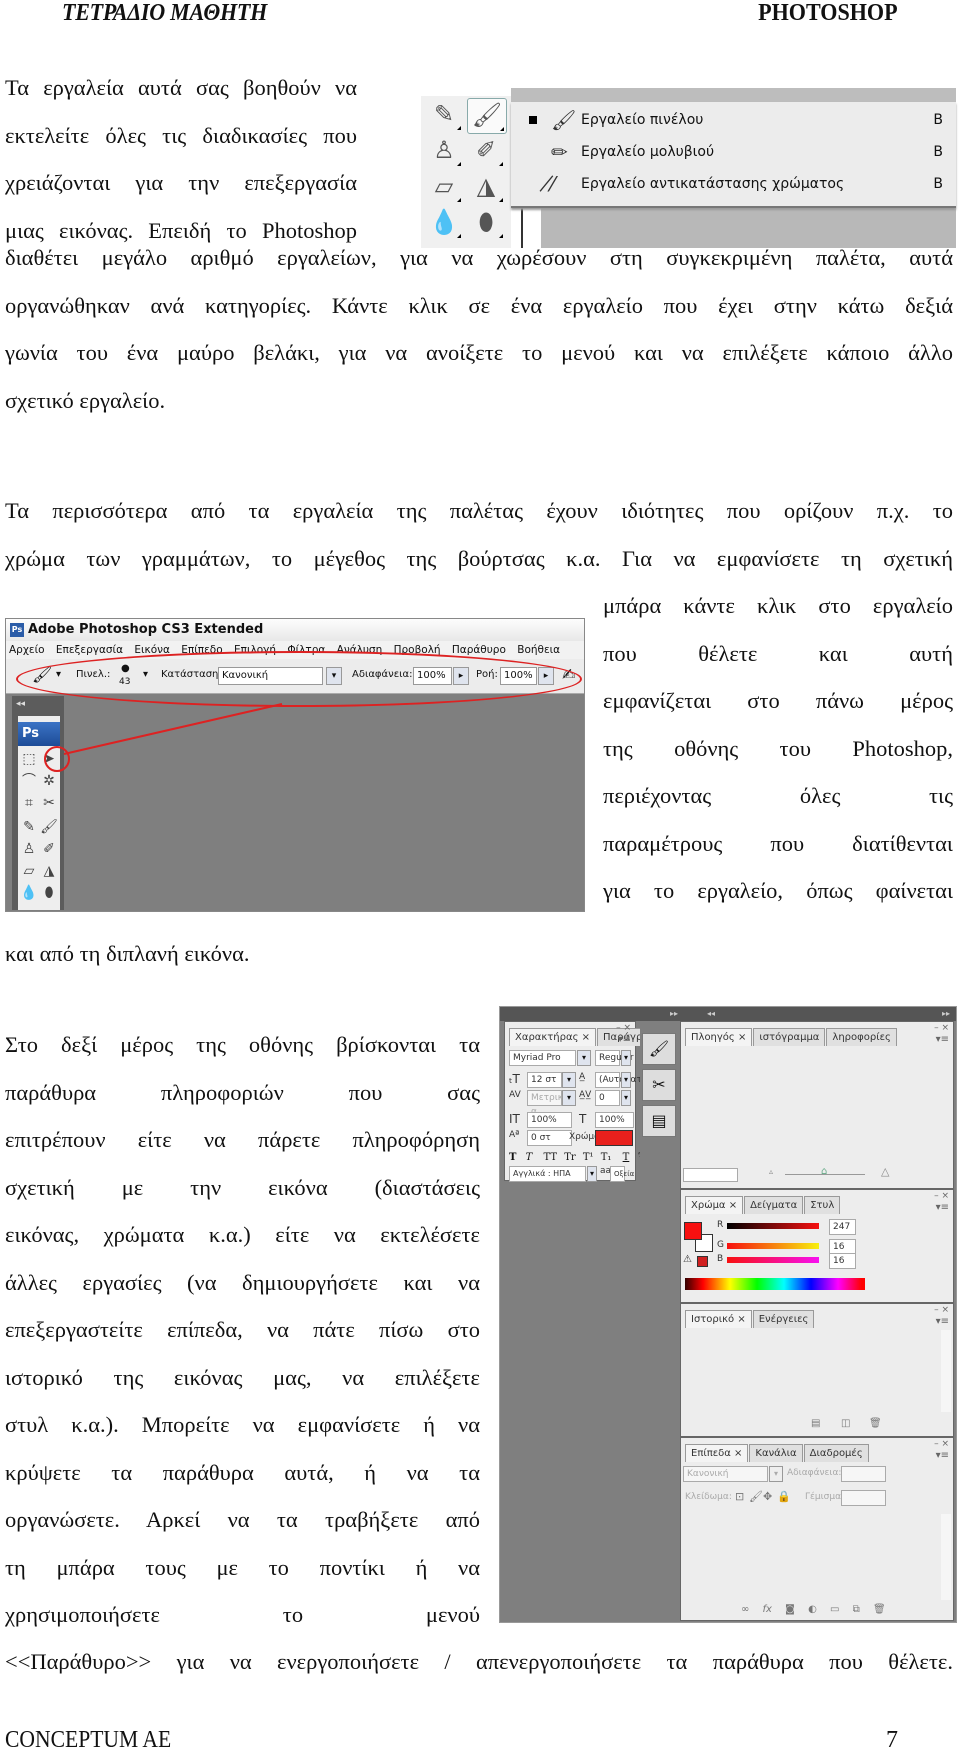 The height and width of the screenshot is (1760, 960). What do you see at coordinates (714, 1205) in the screenshot?
I see `tab-color: Χρώμα ×` at bounding box center [714, 1205].